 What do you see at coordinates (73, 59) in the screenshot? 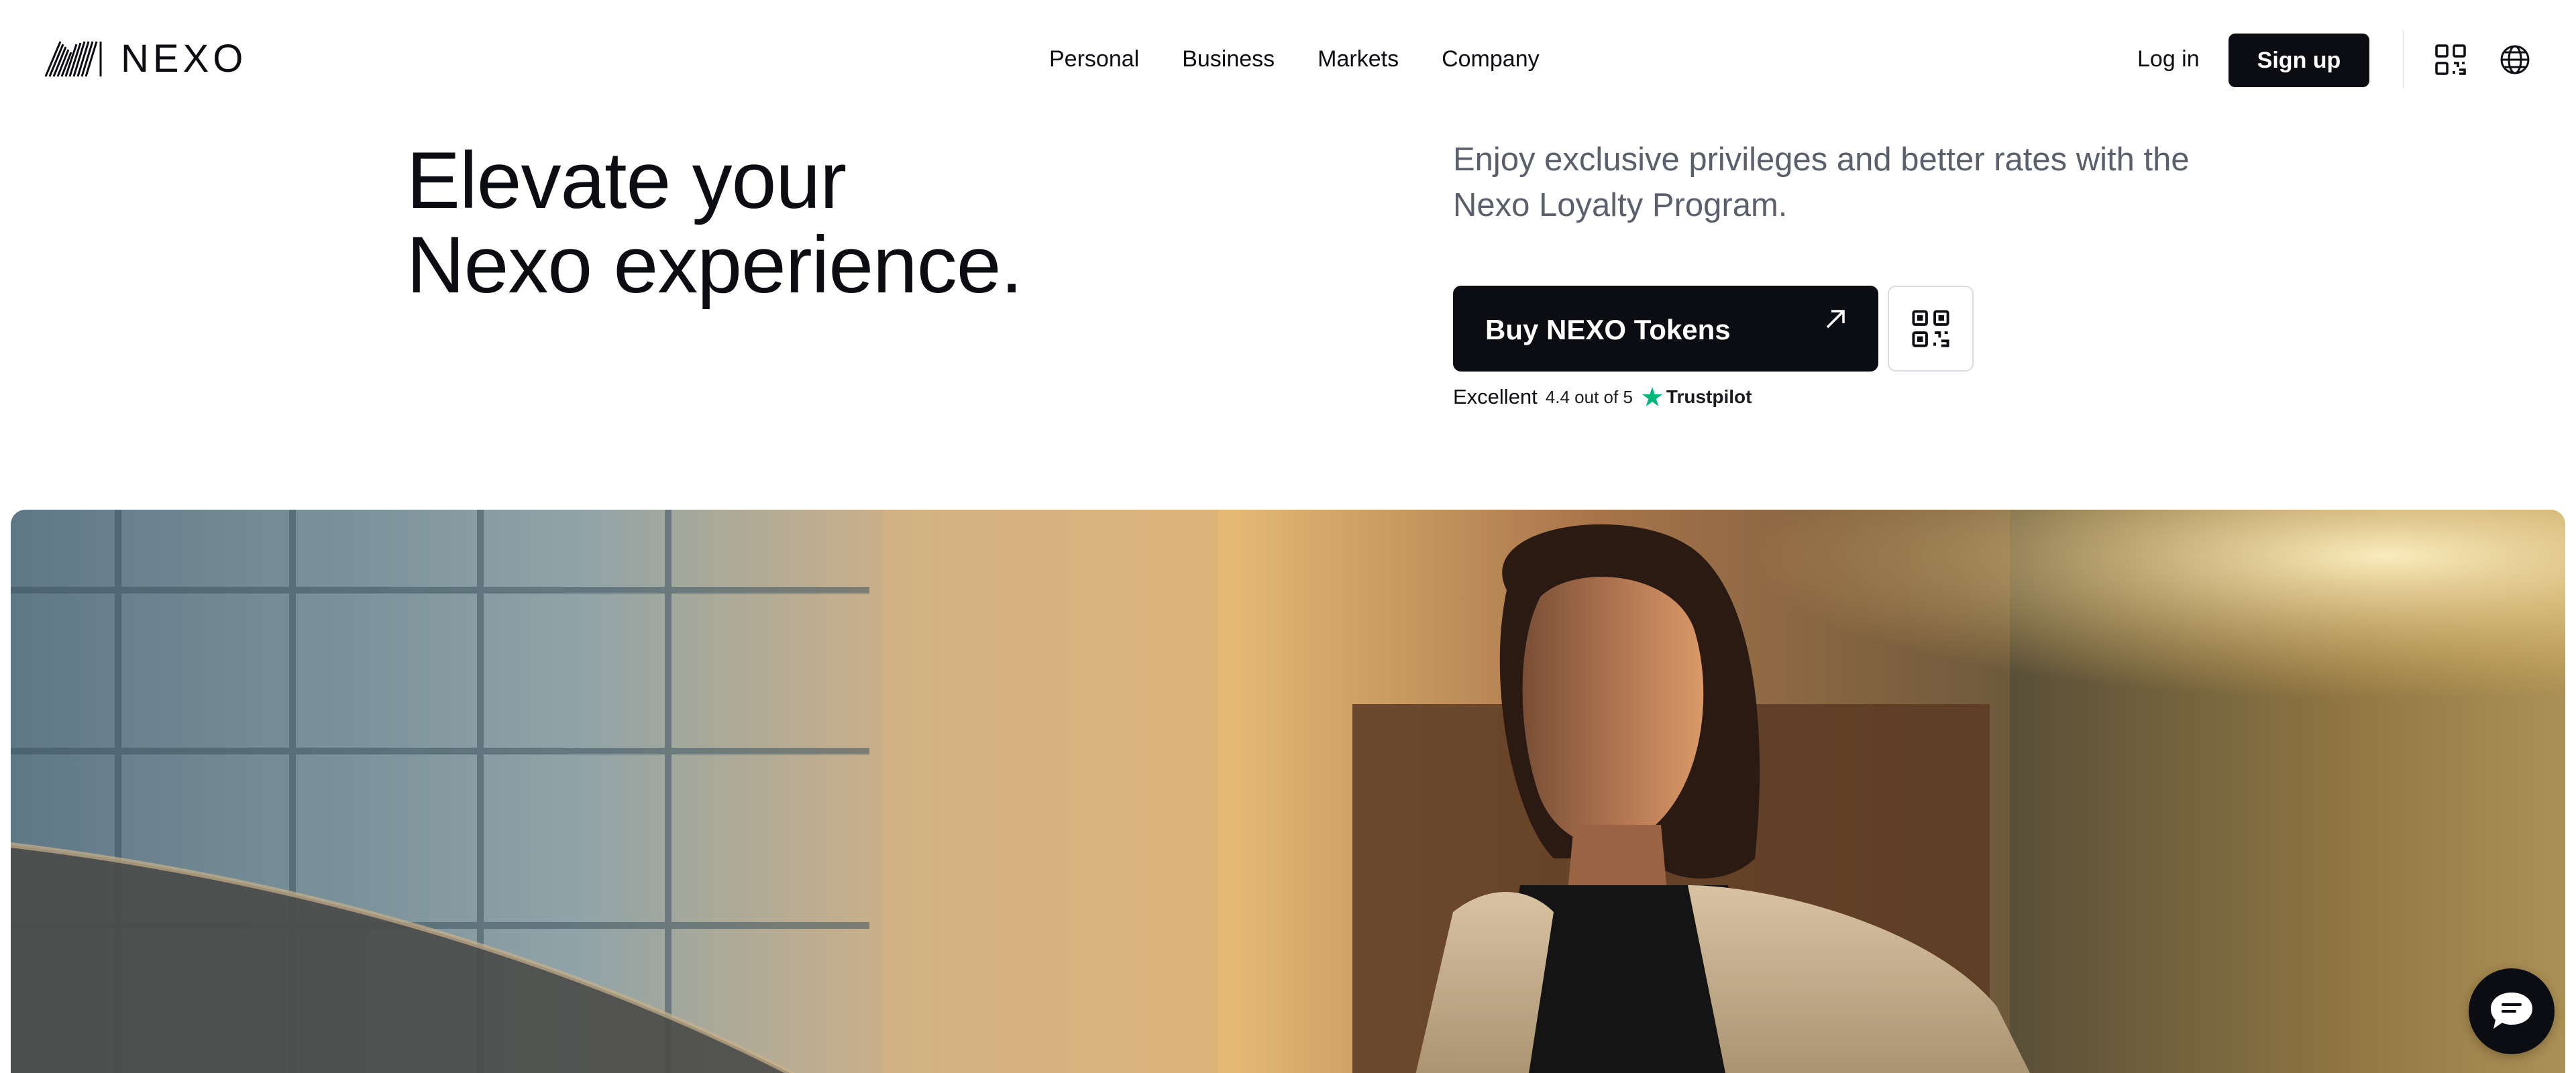
I see `nexo-logo-mark-icon` at bounding box center [73, 59].